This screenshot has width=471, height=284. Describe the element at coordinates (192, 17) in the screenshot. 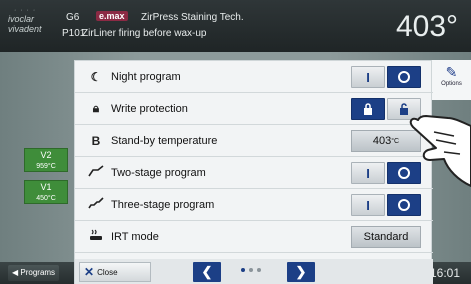

I see `program-title: ZirPress Staining Tech.` at that location.